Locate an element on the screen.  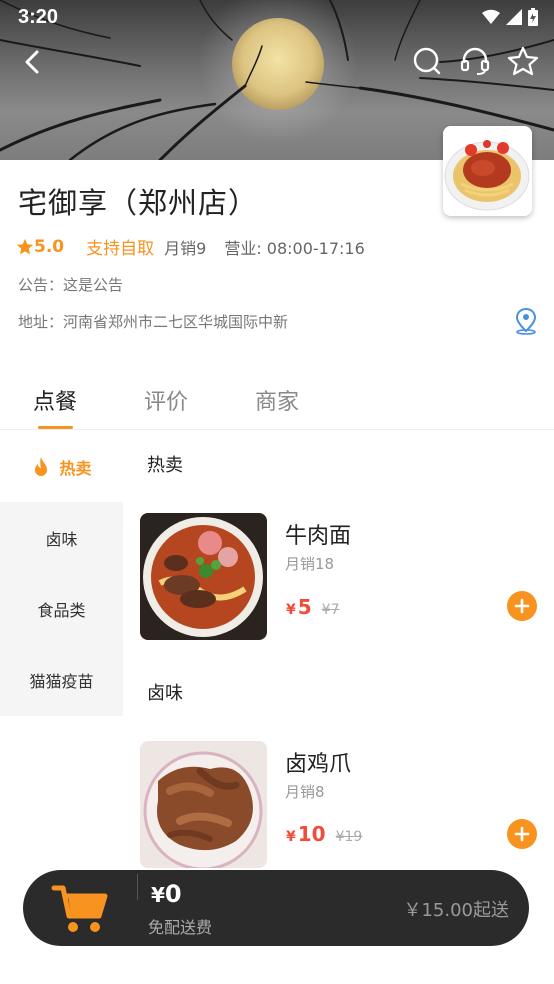
top-actions is located at coordinates (475, 61).